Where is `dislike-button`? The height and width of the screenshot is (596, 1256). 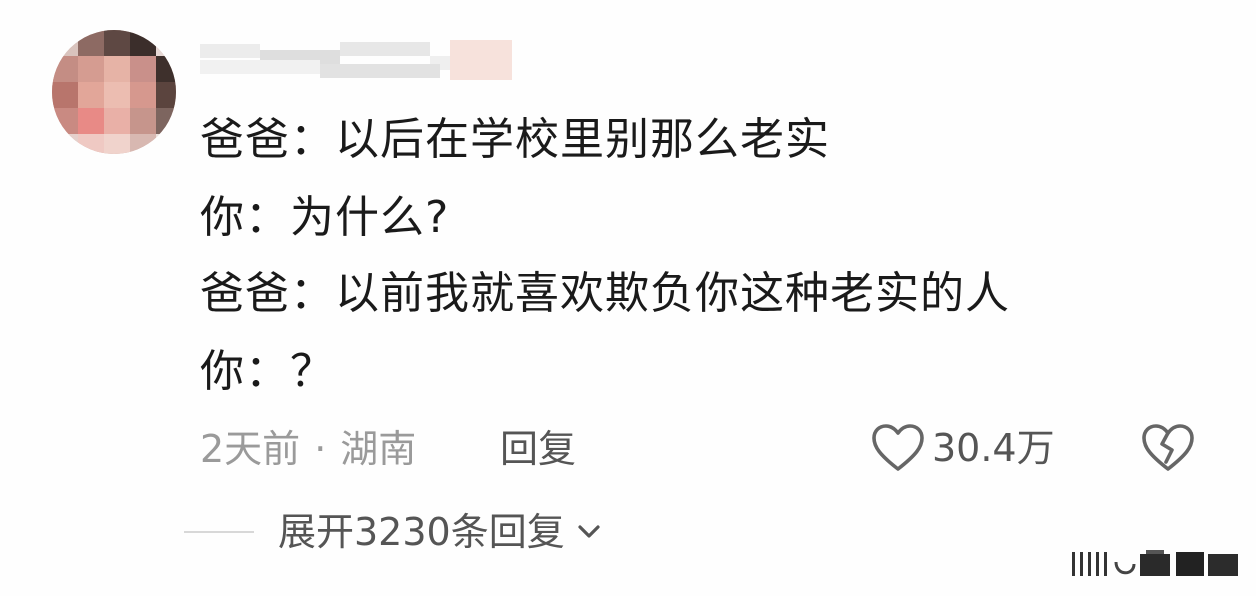
dislike-button is located at coordinates (1168, 448).